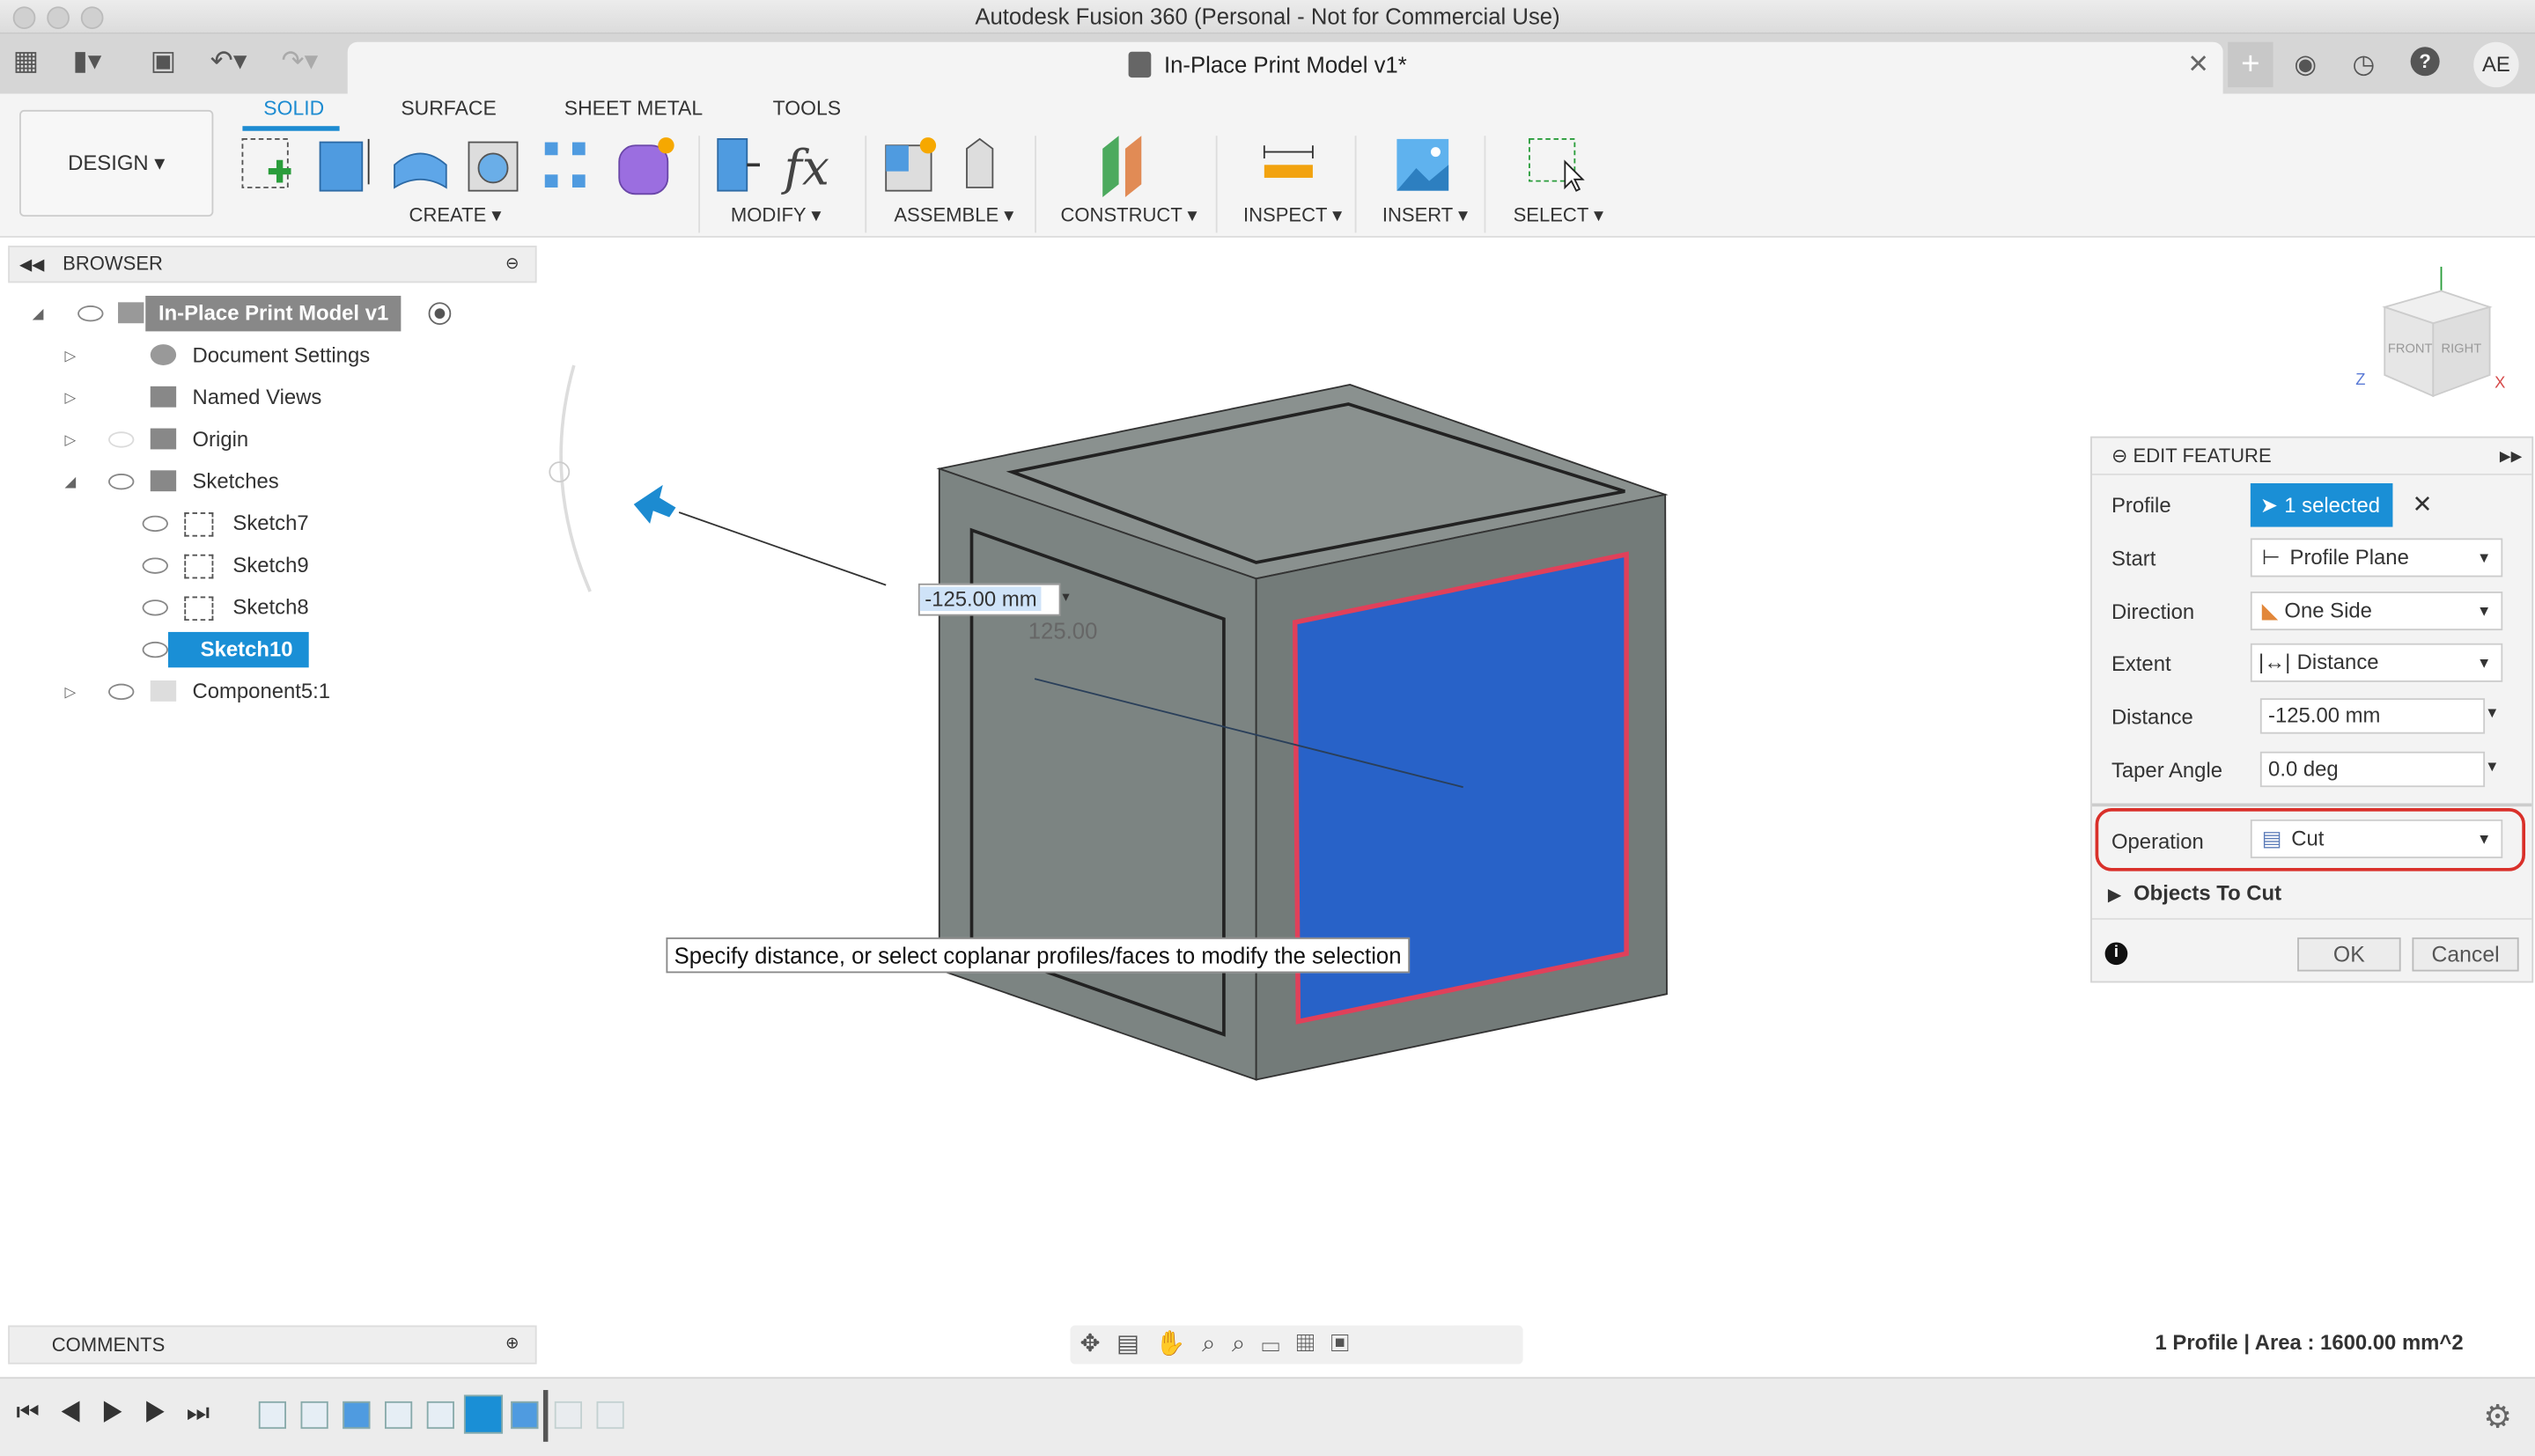 Image resolution: width=2535 pixels, height=1456 pixels. I want to click on new-component-icon, so click(911, 164).